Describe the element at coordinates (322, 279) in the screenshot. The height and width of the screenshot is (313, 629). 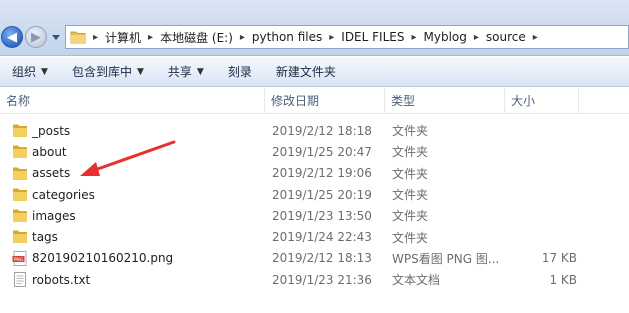
I see `file-date: 2019/1/23 21:36` at that location.